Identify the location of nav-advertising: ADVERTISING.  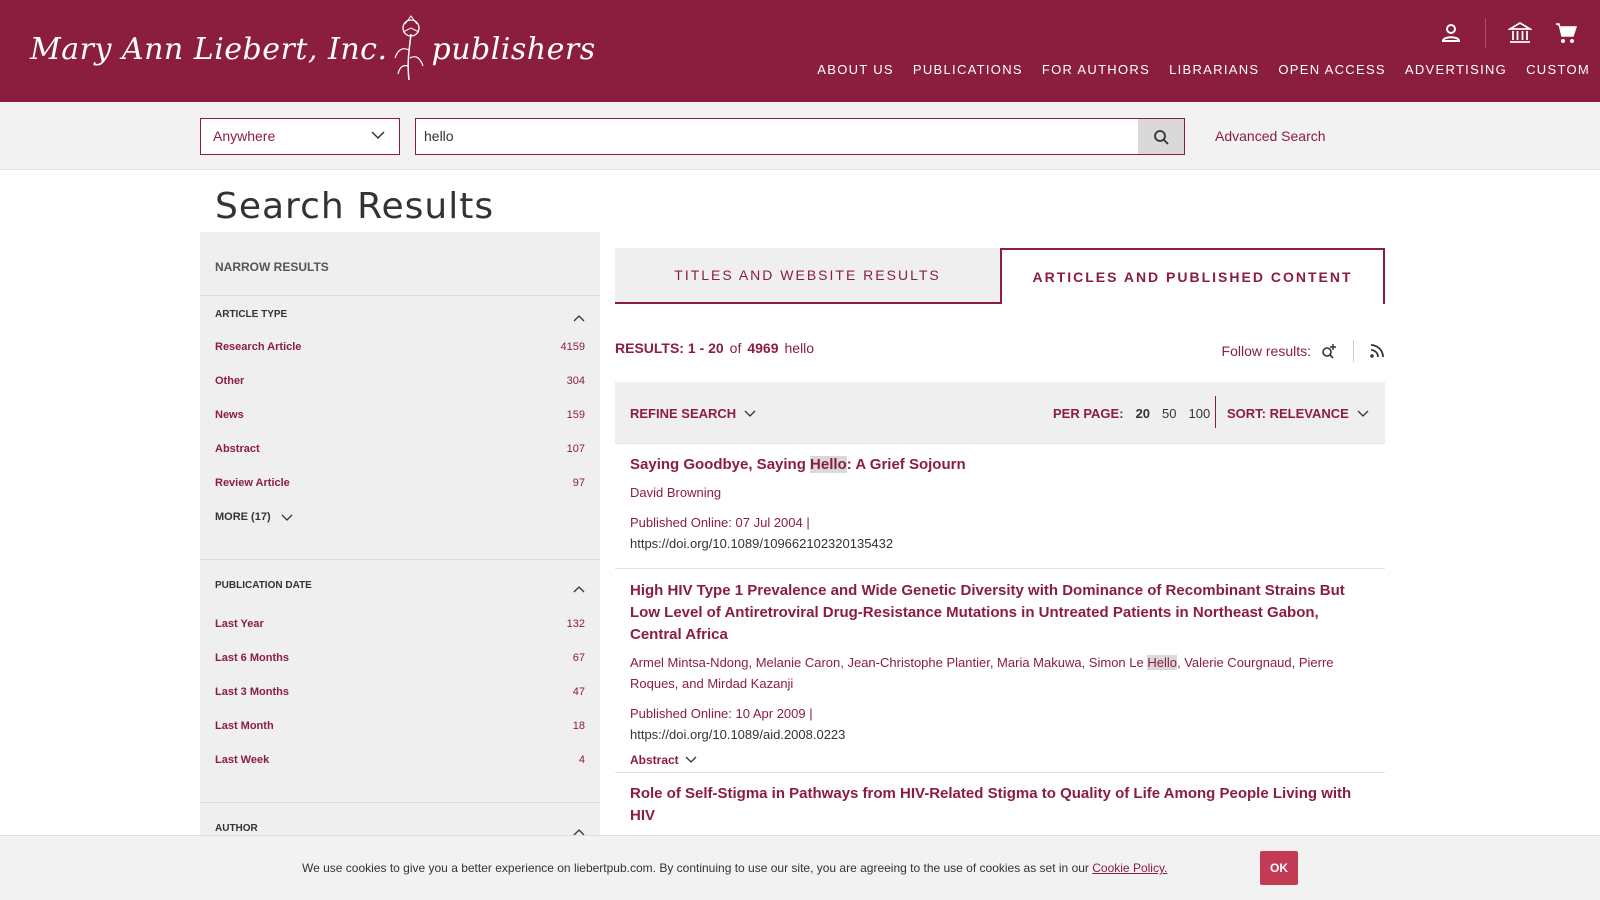
(1456, 69).